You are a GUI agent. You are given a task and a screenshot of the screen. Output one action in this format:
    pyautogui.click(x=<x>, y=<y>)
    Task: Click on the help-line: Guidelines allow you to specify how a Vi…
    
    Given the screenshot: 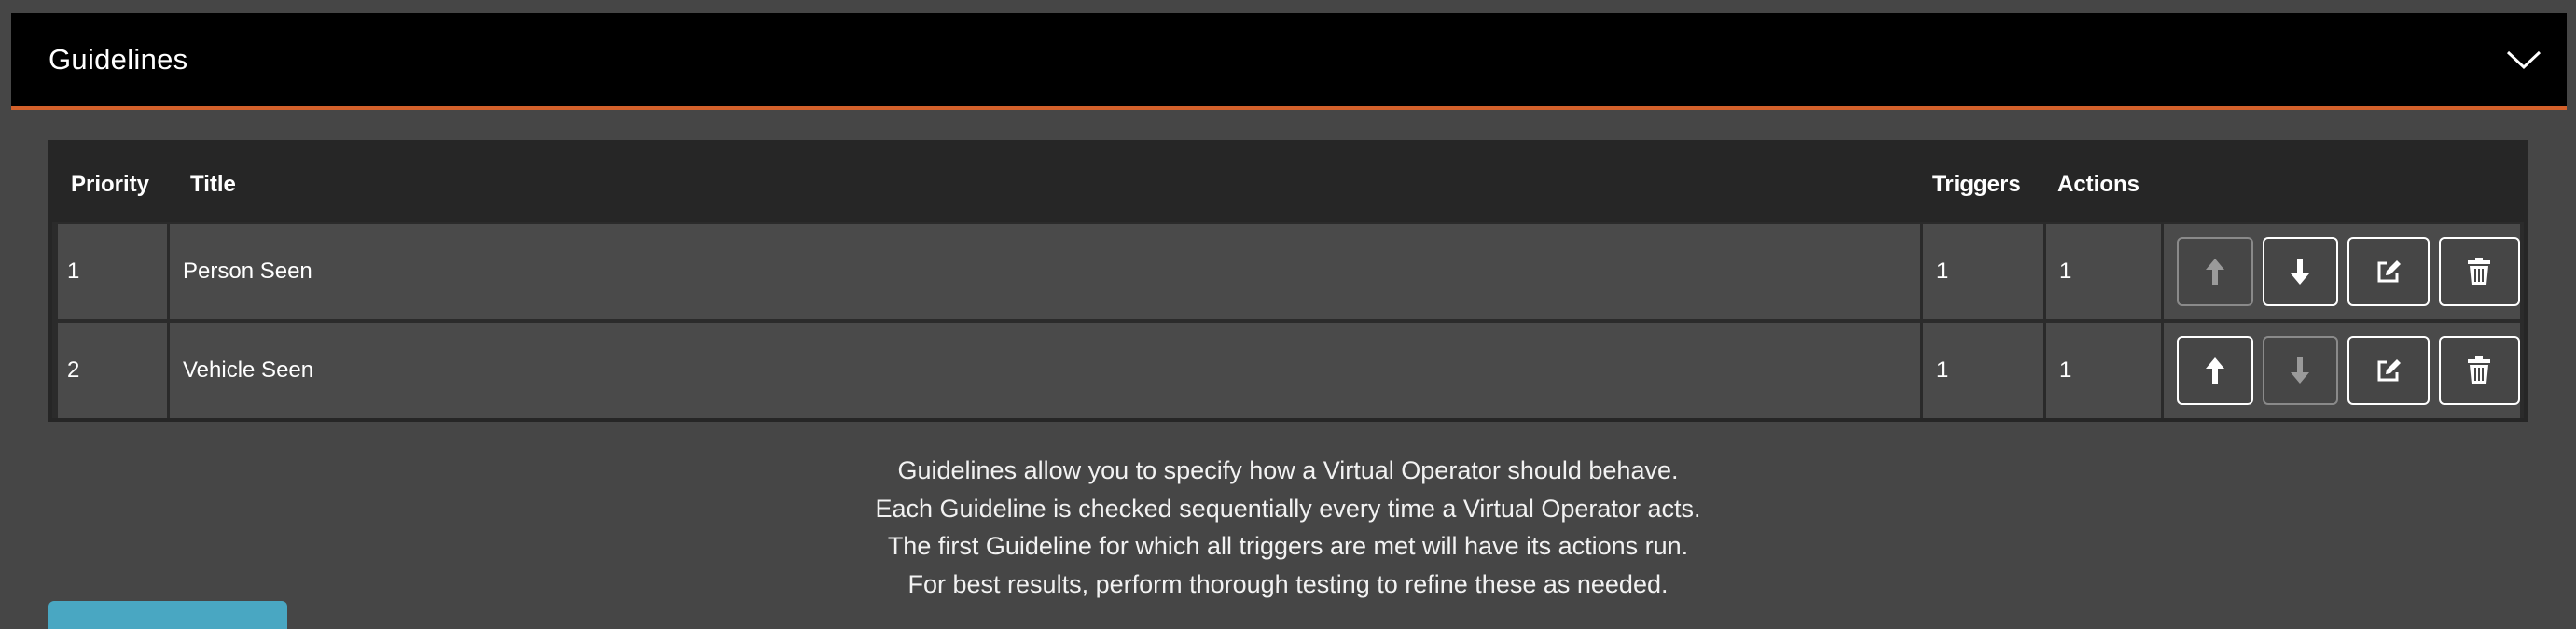 What is the action you would take?
    pyautogui.click(x=1288, y=470)
    